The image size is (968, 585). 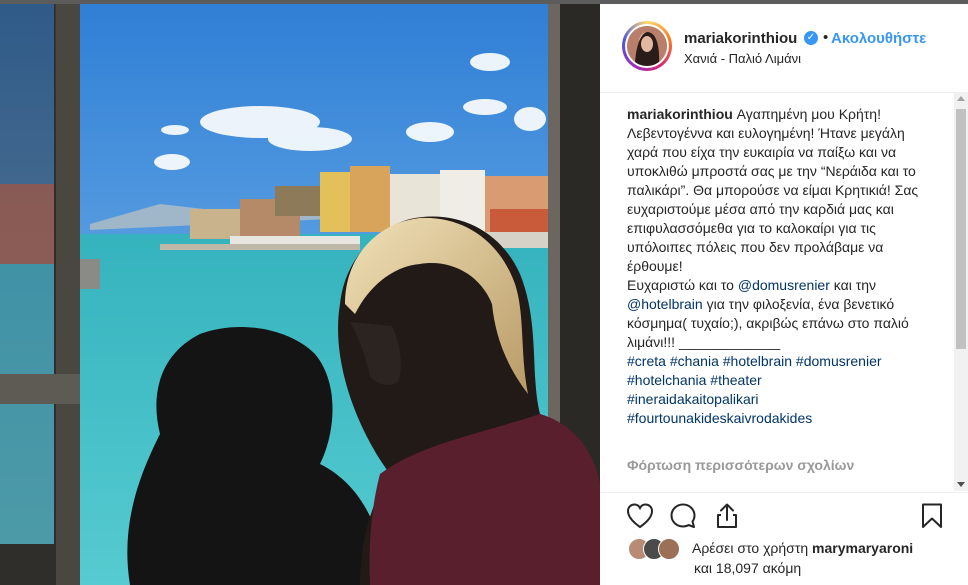 I want to click on scrollbar-thumb, so click(x=961, y=229).